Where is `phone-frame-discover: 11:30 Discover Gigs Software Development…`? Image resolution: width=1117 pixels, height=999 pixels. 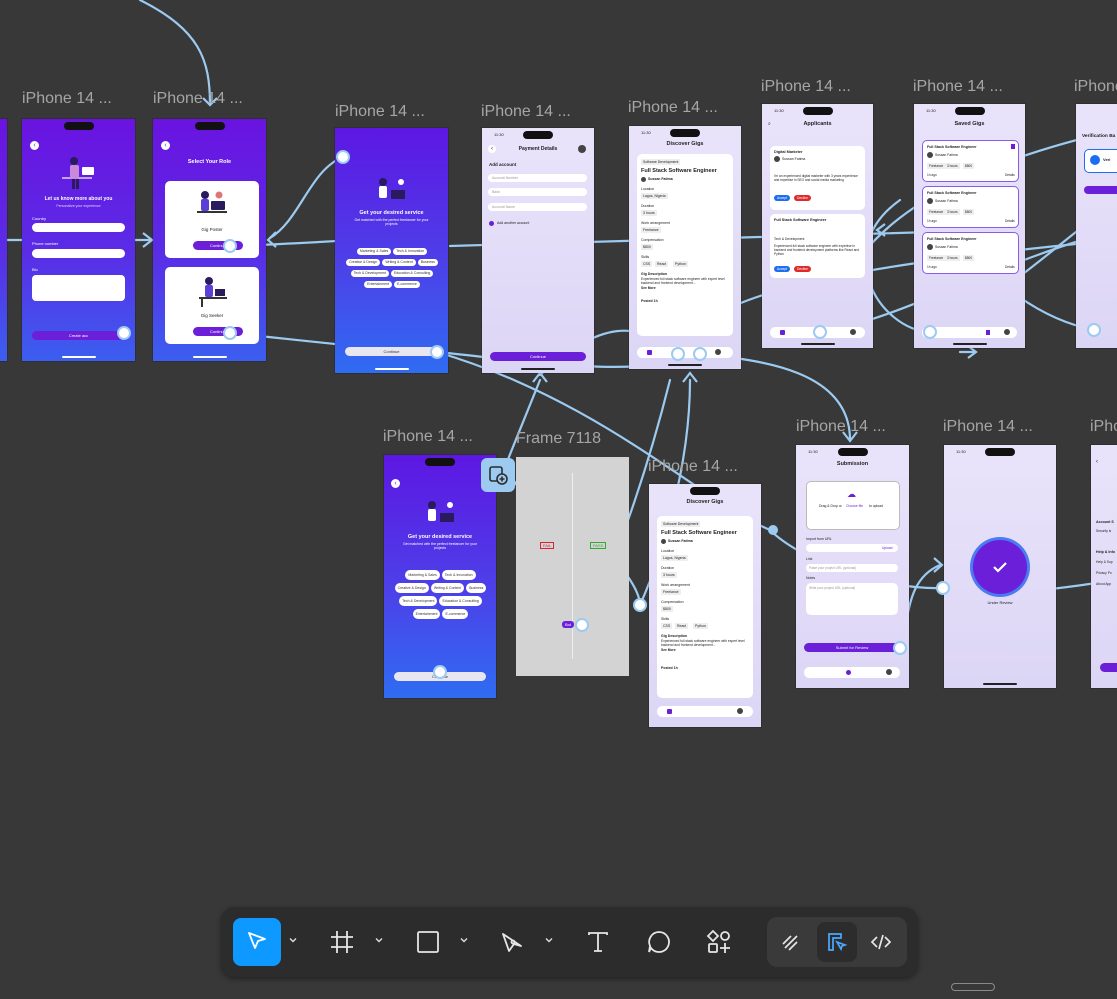 phone-frame-discover: 11:30 Discover Gigs Software Development… is located at coordinates (685, 247).